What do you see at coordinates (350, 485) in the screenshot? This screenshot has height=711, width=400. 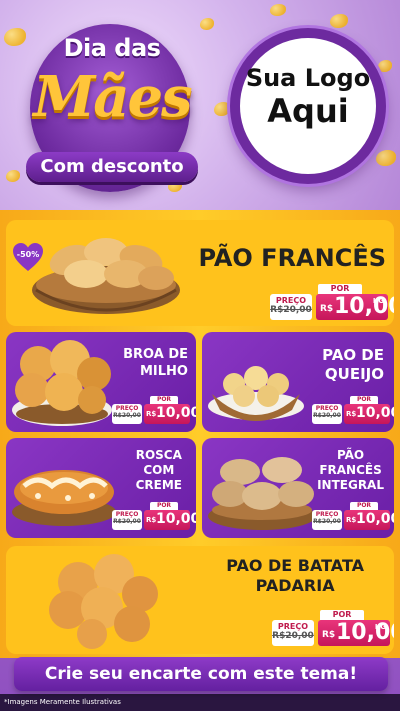 I see `product-name-line: INTEGRAL` at bounding box center [350, 485].